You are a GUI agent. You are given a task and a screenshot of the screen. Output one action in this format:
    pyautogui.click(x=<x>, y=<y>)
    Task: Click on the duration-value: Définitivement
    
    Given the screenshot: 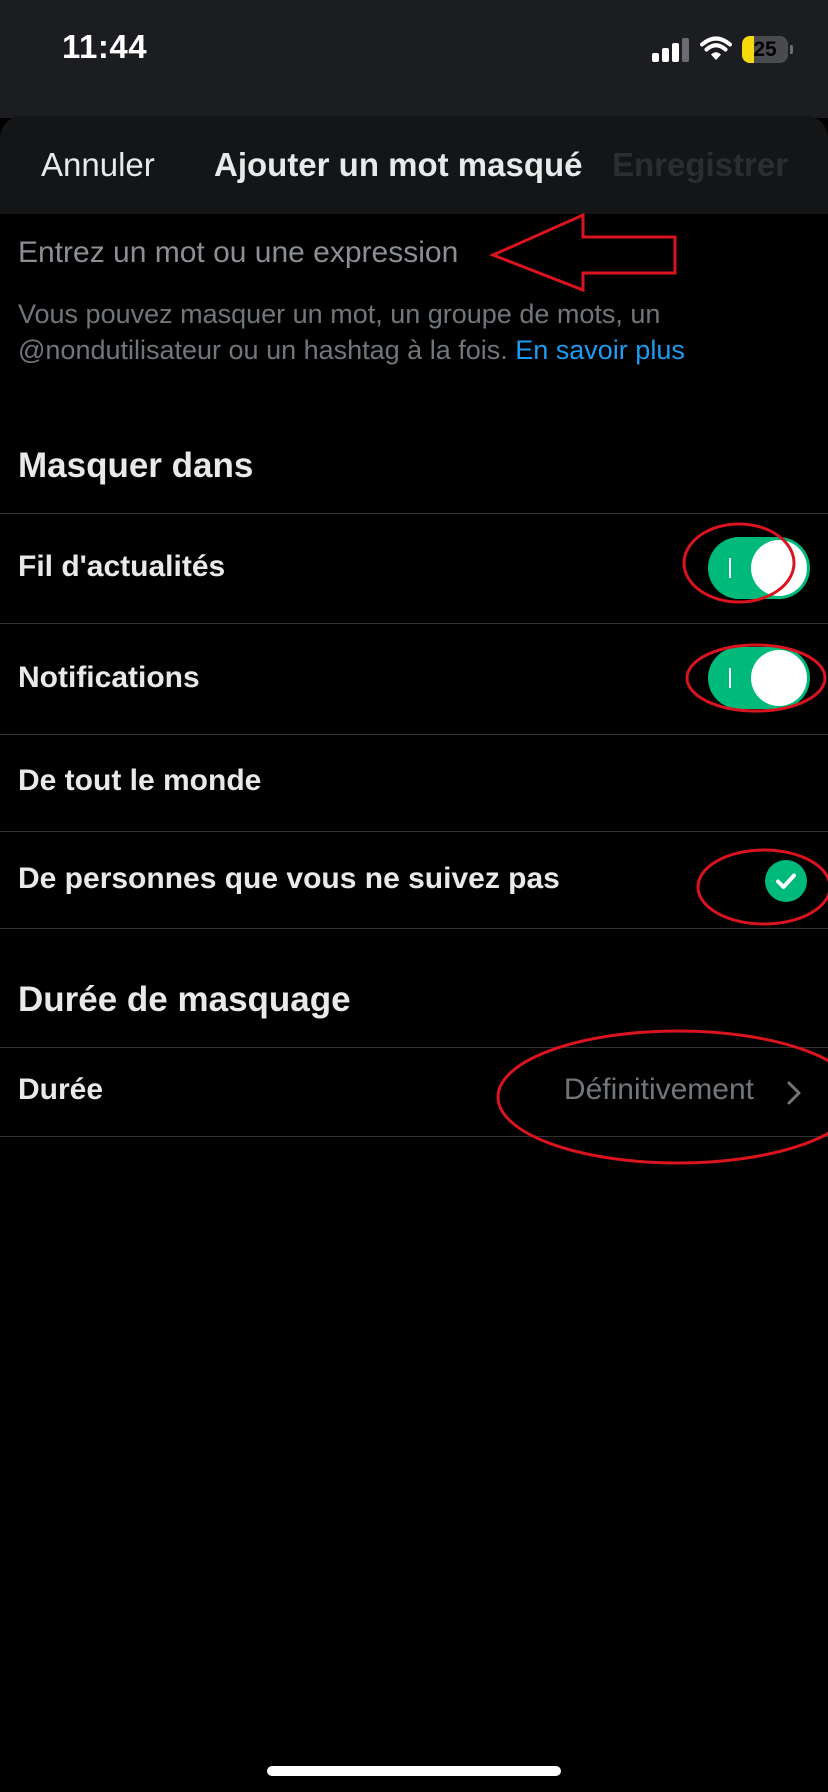 What is the action you would take?
    pyautogui.click(x=658, y=1089)
    